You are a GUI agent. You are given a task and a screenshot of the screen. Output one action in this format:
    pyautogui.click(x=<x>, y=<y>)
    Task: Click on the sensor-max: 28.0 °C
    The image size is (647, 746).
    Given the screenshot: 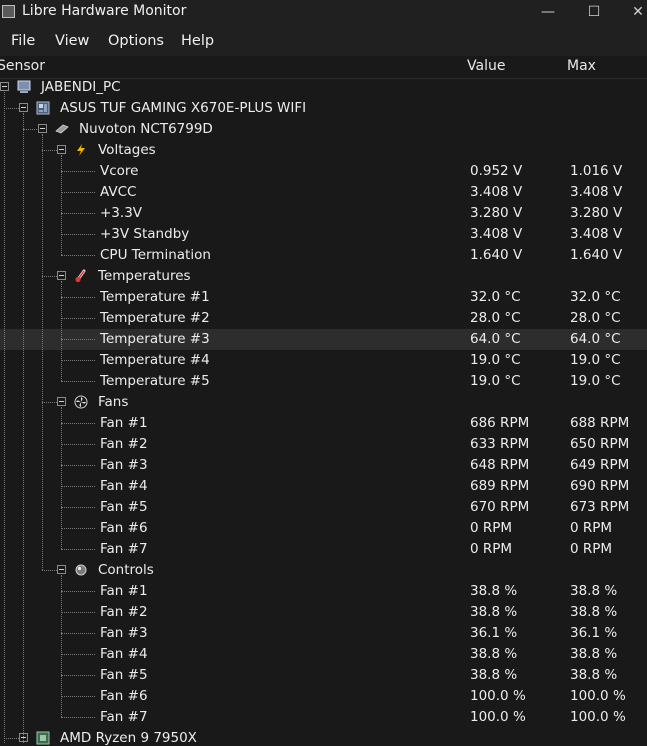 What is the action you would take?
    pyautogui.click(x=595, y=318)
    